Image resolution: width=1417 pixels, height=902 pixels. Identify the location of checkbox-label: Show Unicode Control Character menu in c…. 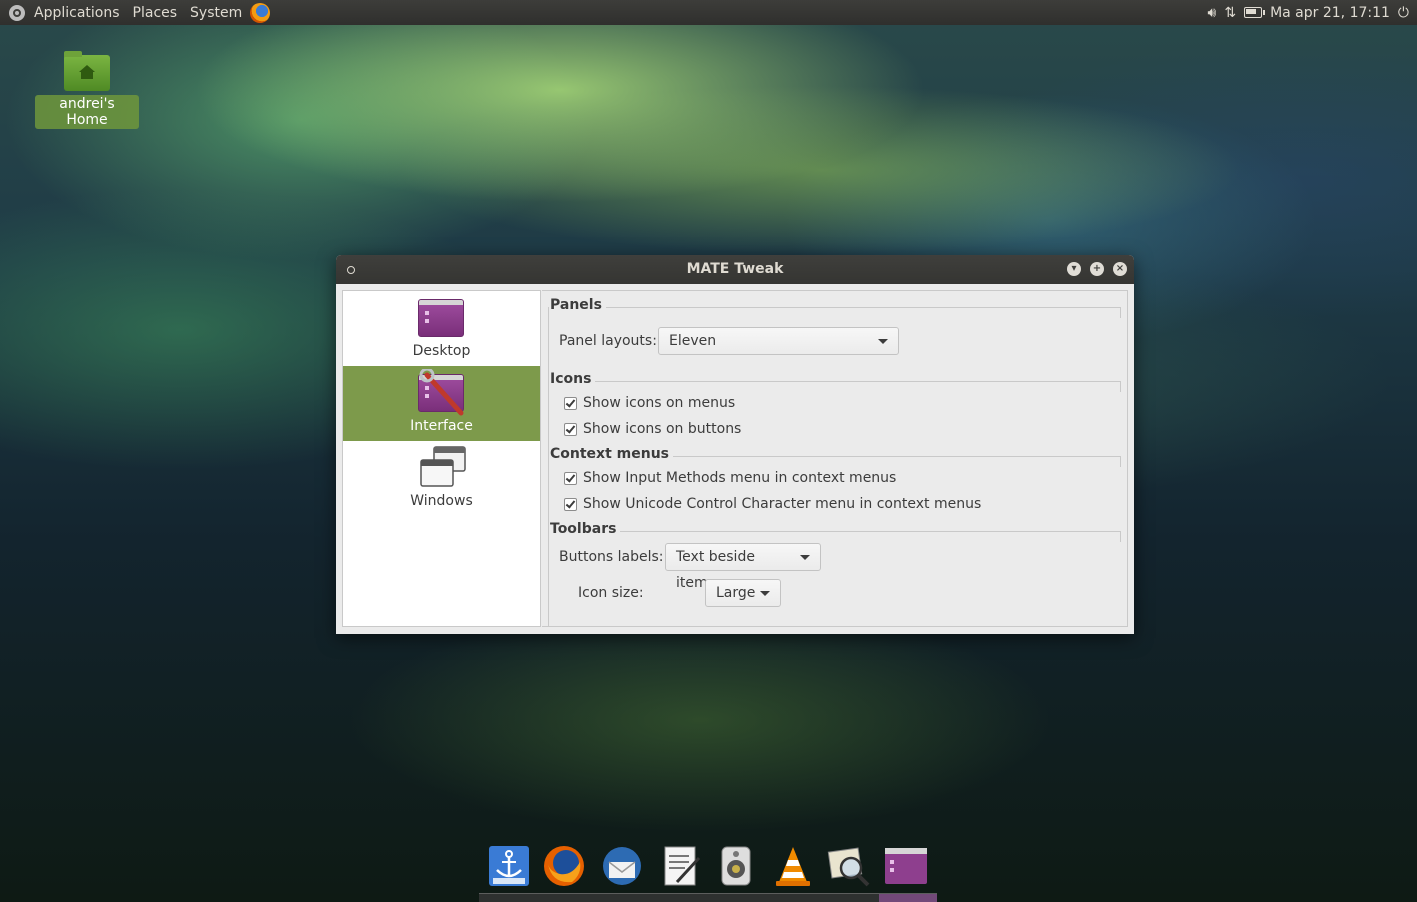
(782, 504).